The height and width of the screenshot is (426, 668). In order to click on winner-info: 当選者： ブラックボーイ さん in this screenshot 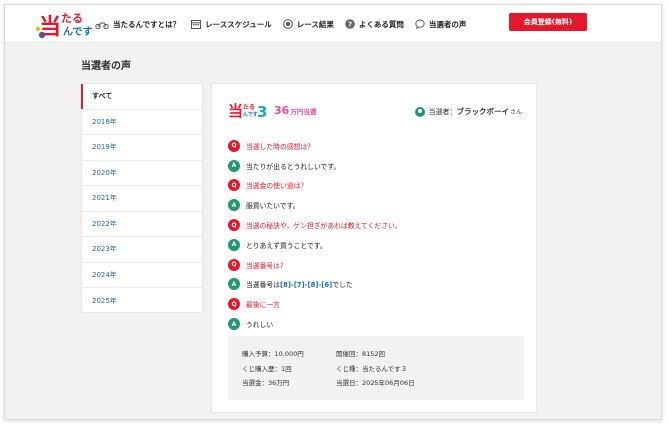, I will do `click(468, 111)`.